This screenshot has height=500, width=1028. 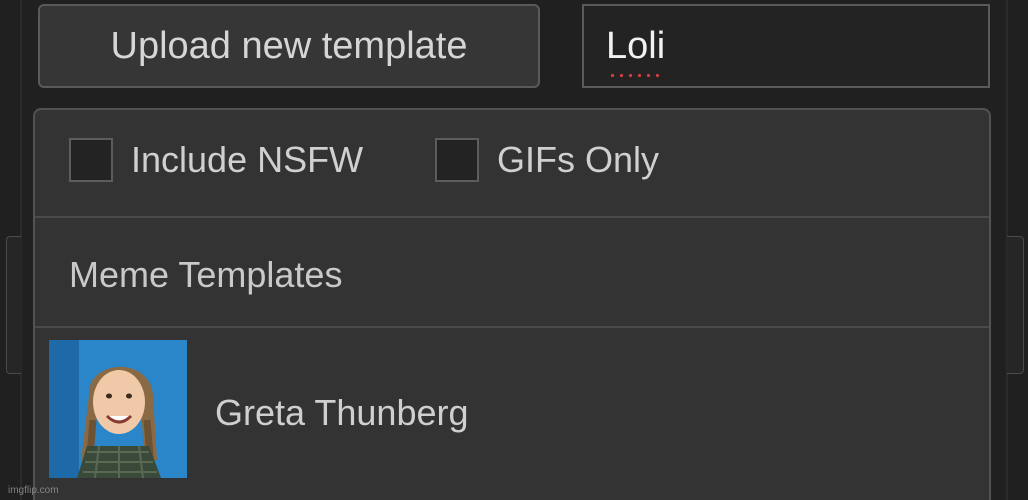 I want to click on upload-template-button: Upload new template, so click(x=289, y=46).